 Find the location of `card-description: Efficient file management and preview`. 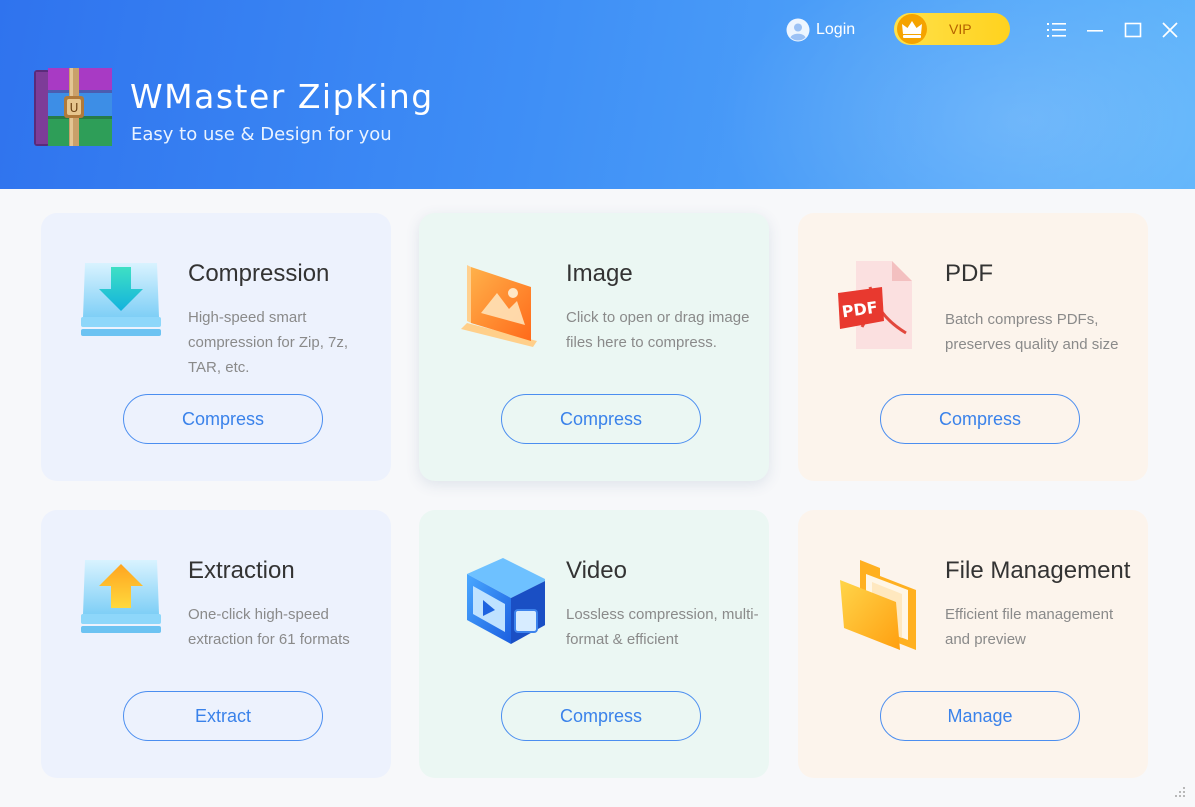

card-description: Efficient file management and preview is located at coordinates (1029, 627).